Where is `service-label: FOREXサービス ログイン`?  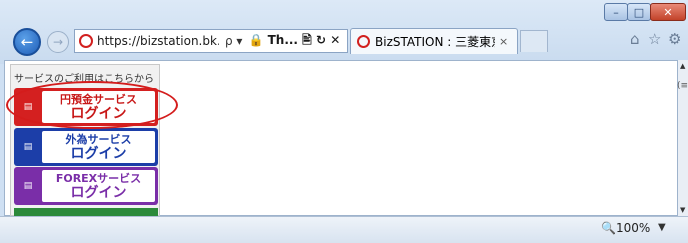
service-label: FOREXサービス ログイン is located at coordinates (98, 186).